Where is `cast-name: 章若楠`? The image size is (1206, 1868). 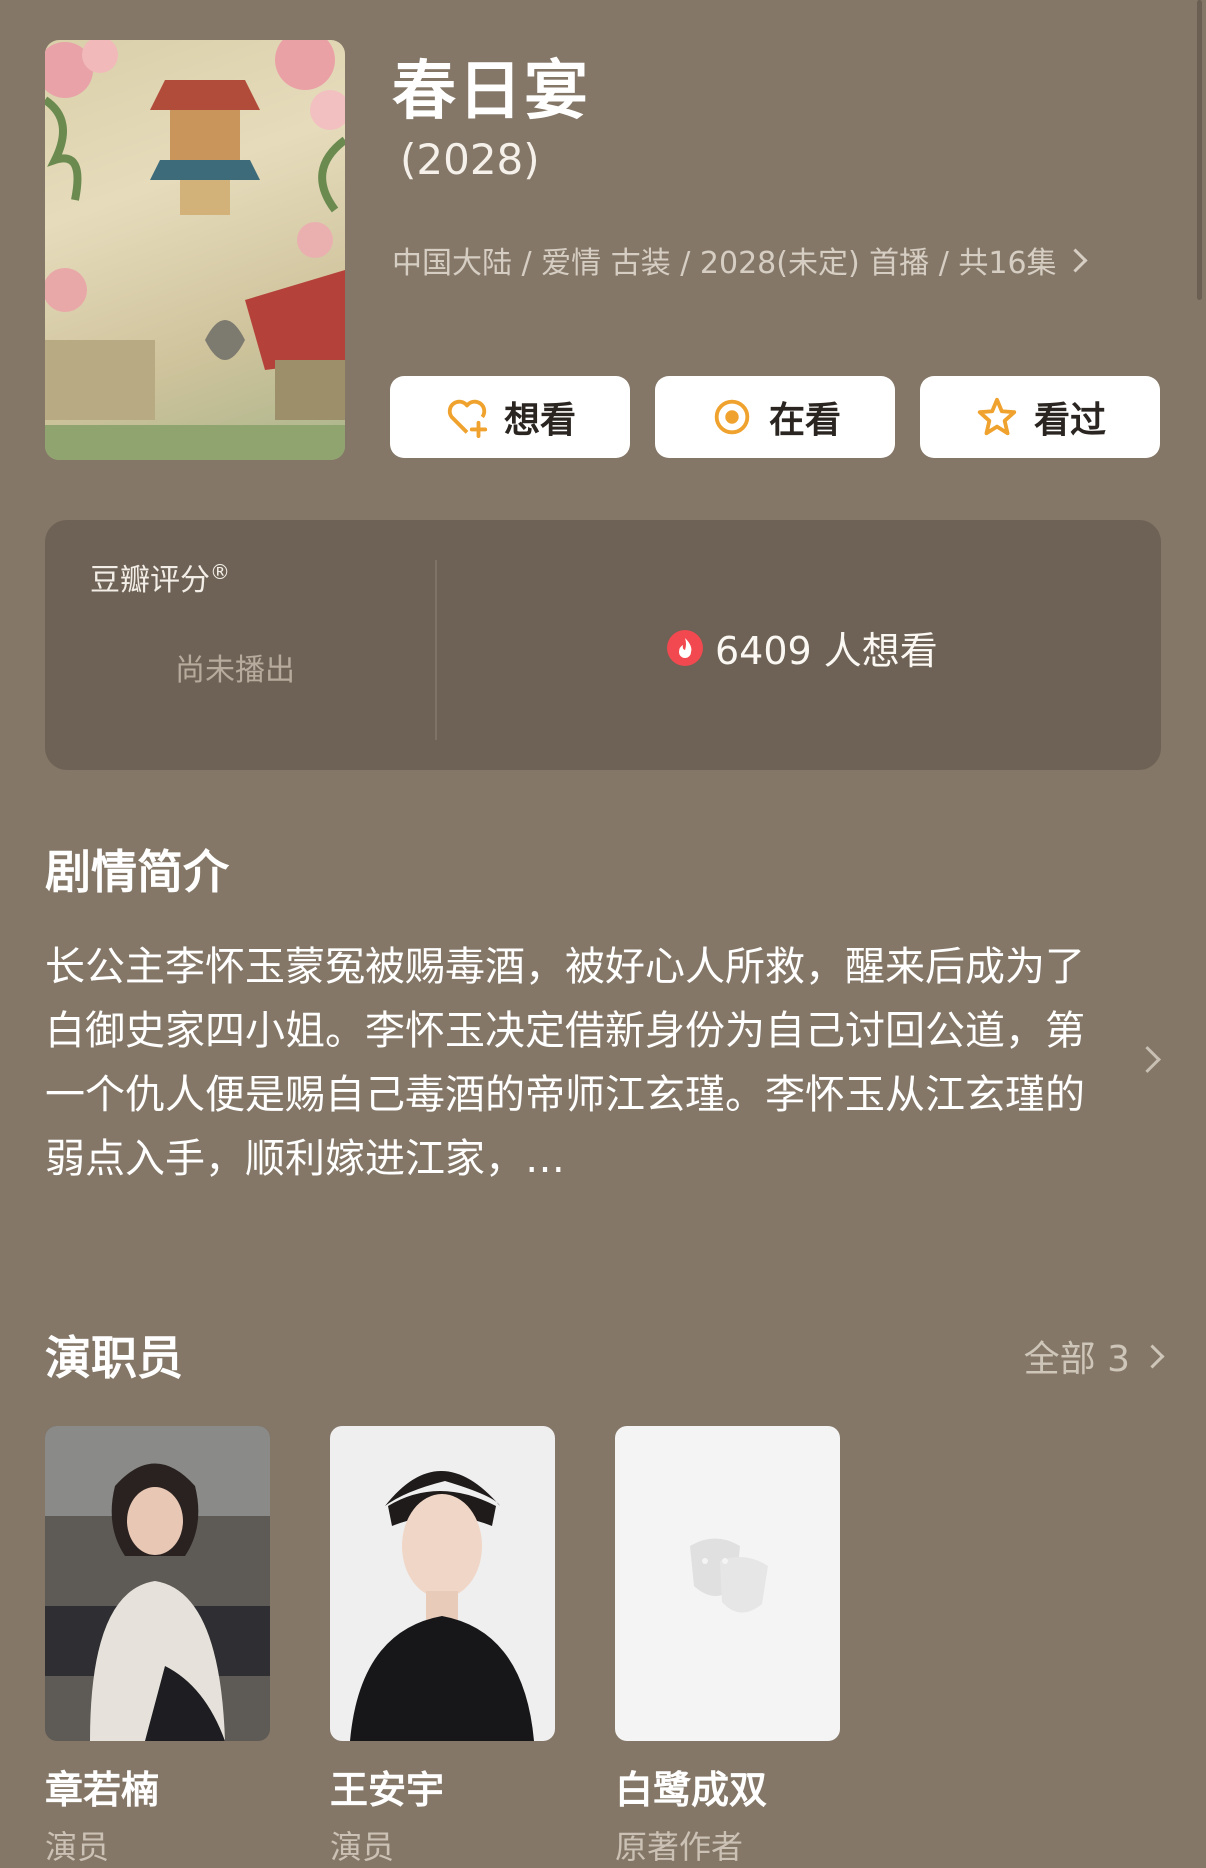
cast-name: 章若楠 is located at coordinates (102, 1790).